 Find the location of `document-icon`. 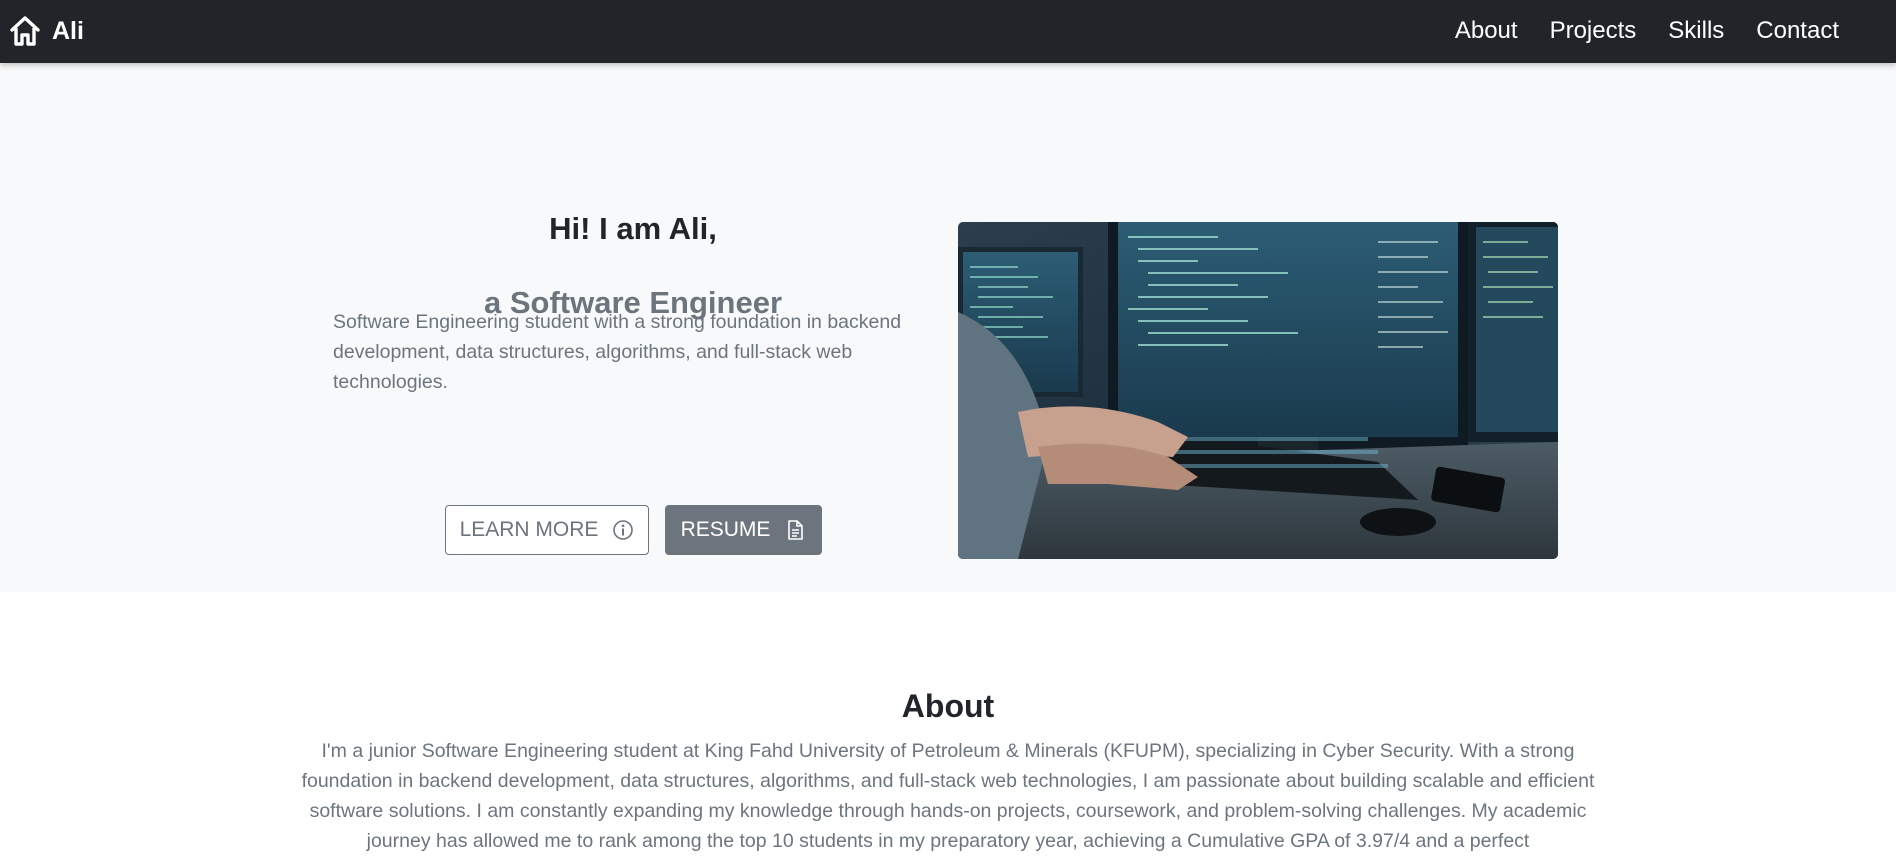

document-icon is located at coordinates (795, 530).